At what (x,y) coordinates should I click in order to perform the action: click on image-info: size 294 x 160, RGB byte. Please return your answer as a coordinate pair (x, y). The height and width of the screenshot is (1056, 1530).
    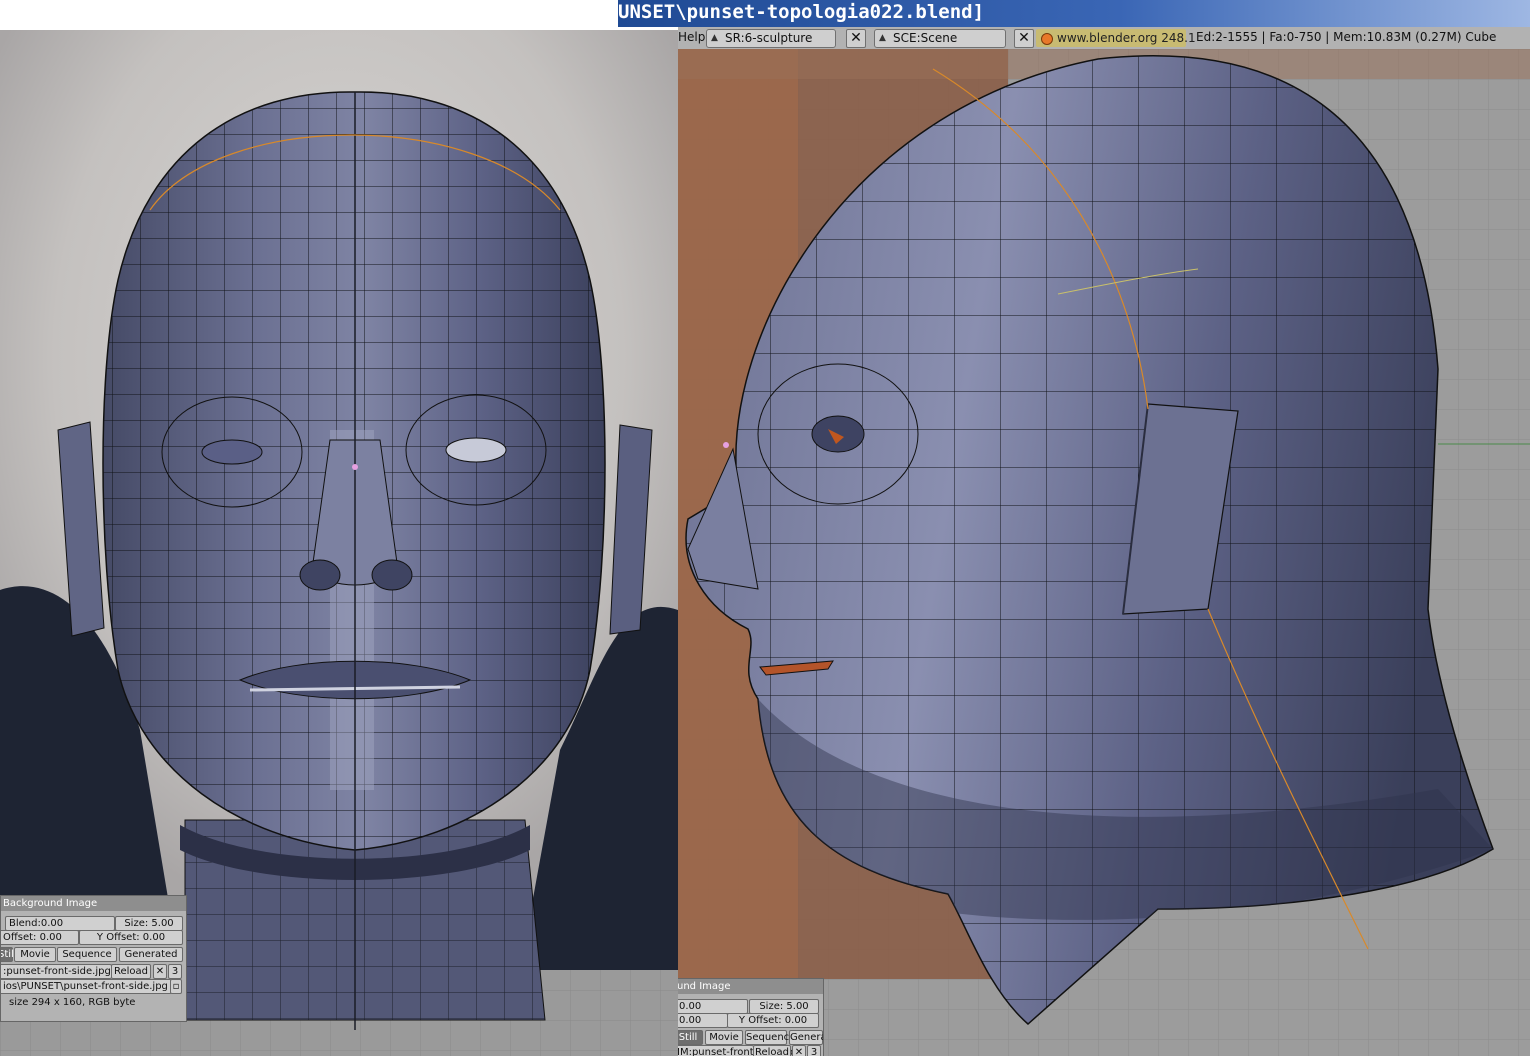
    Looking at the image, I should click on (72, 1002).